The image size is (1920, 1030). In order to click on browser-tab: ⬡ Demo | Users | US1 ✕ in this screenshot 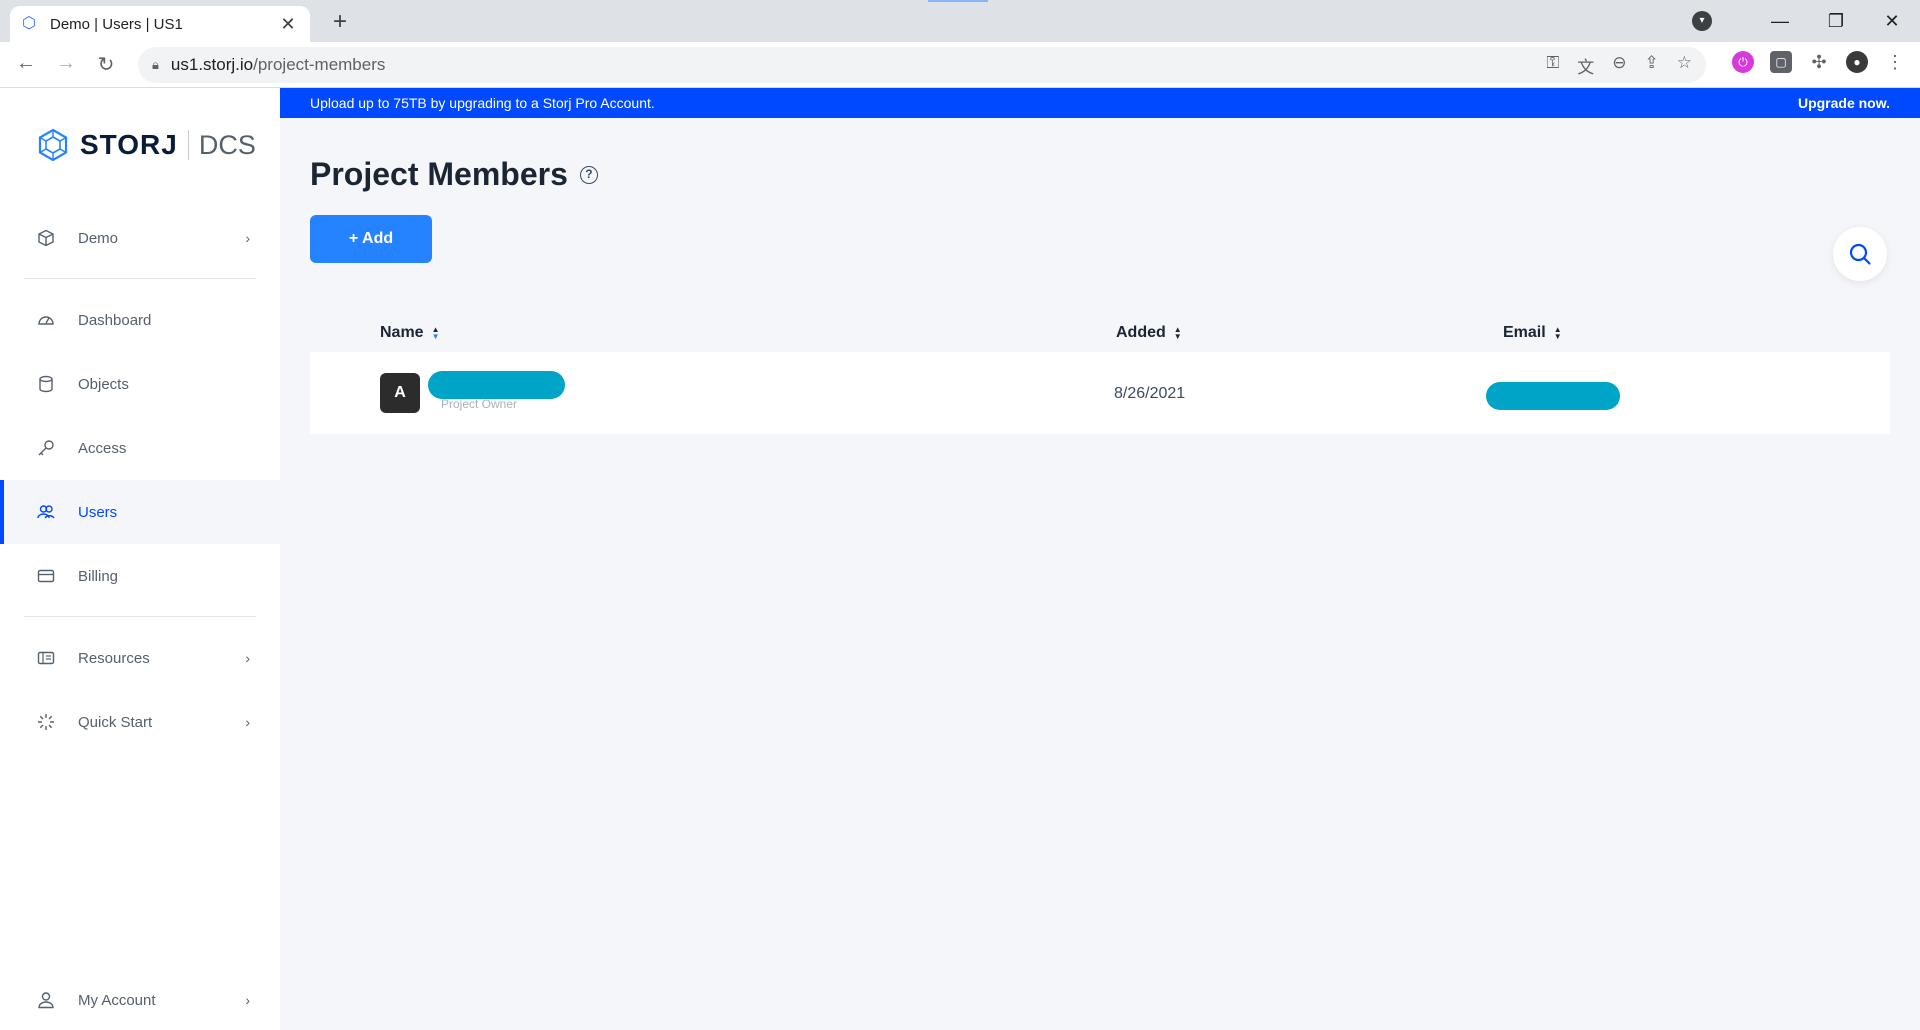, I will do `click(160, 24)`.